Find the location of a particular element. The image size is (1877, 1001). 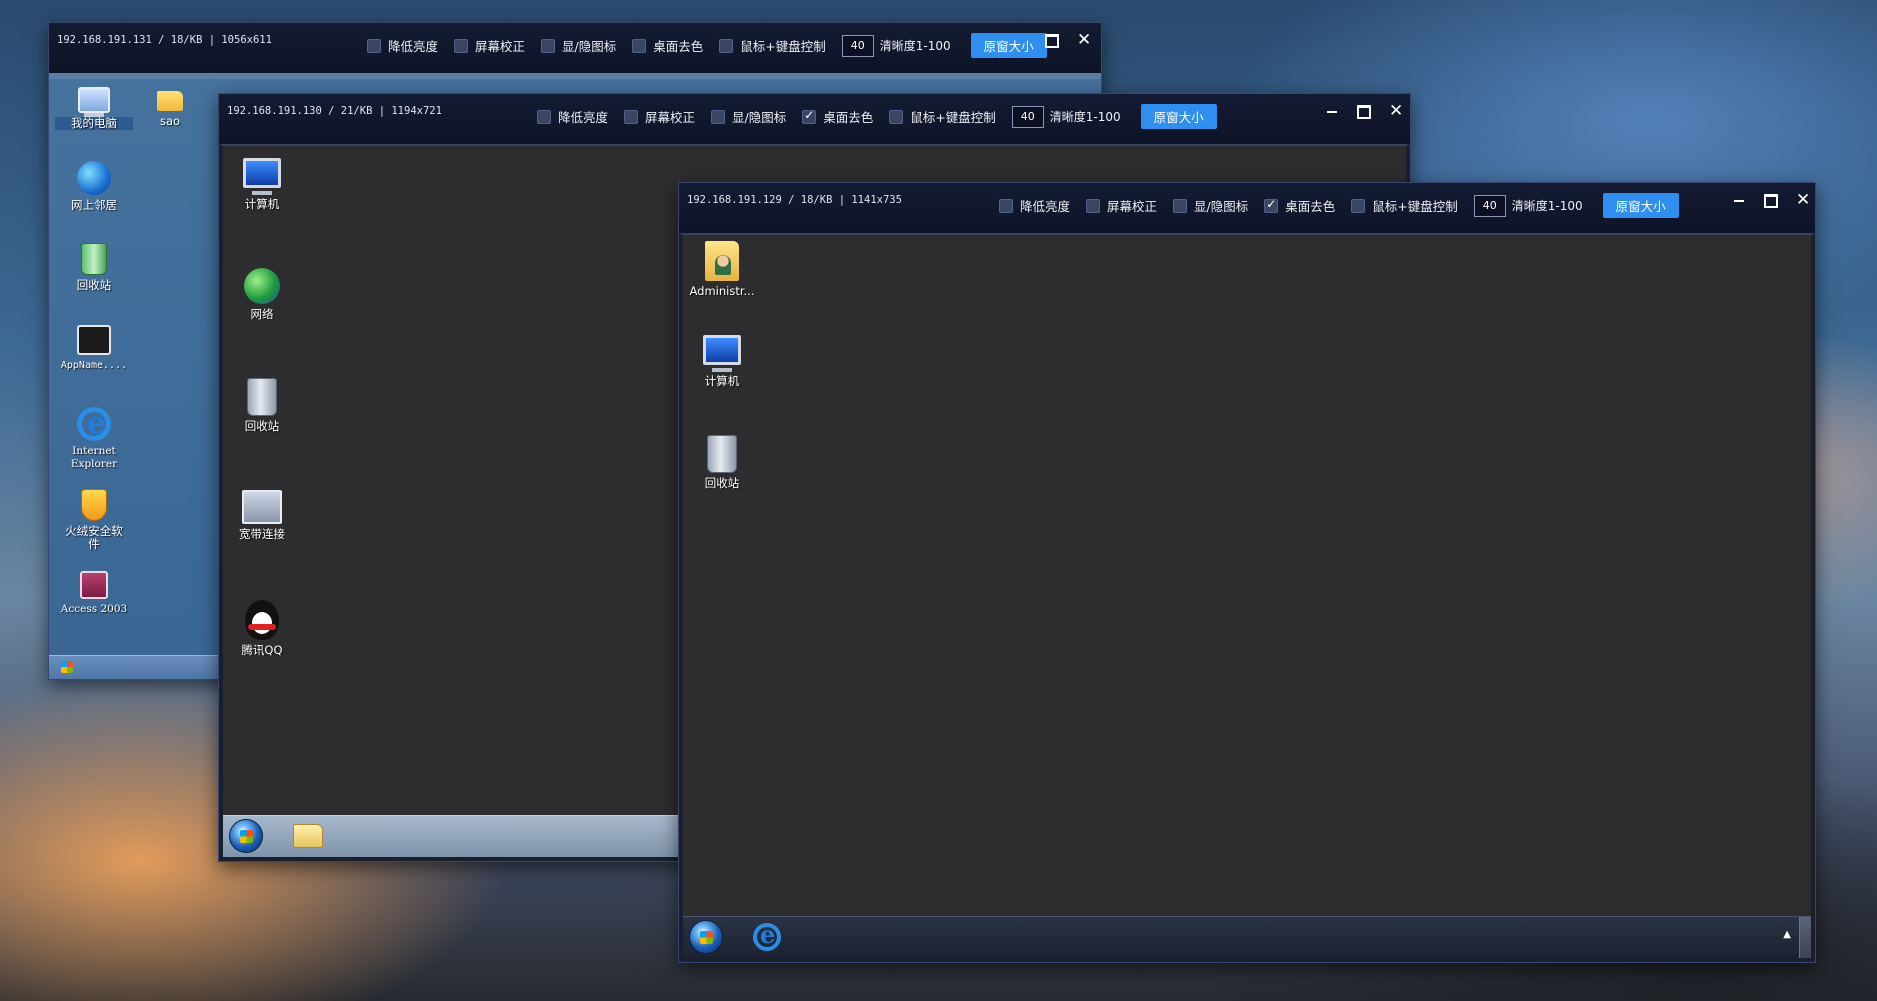

connection-info: 192.168.191.131 / 18/KB | 1056x611 is located at coordinates (164, 40).